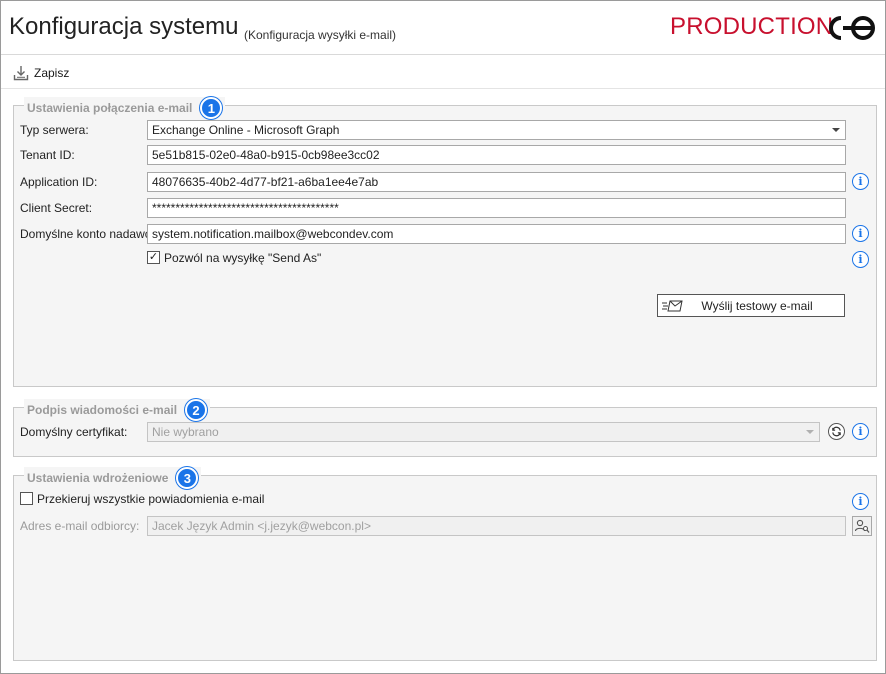 The width and height of the screenshot is (886, 674). I want to click on application-id-input: 48076635-40b2-4d77-bf21-a6ba1ee4e7ab, so click(496, 182).